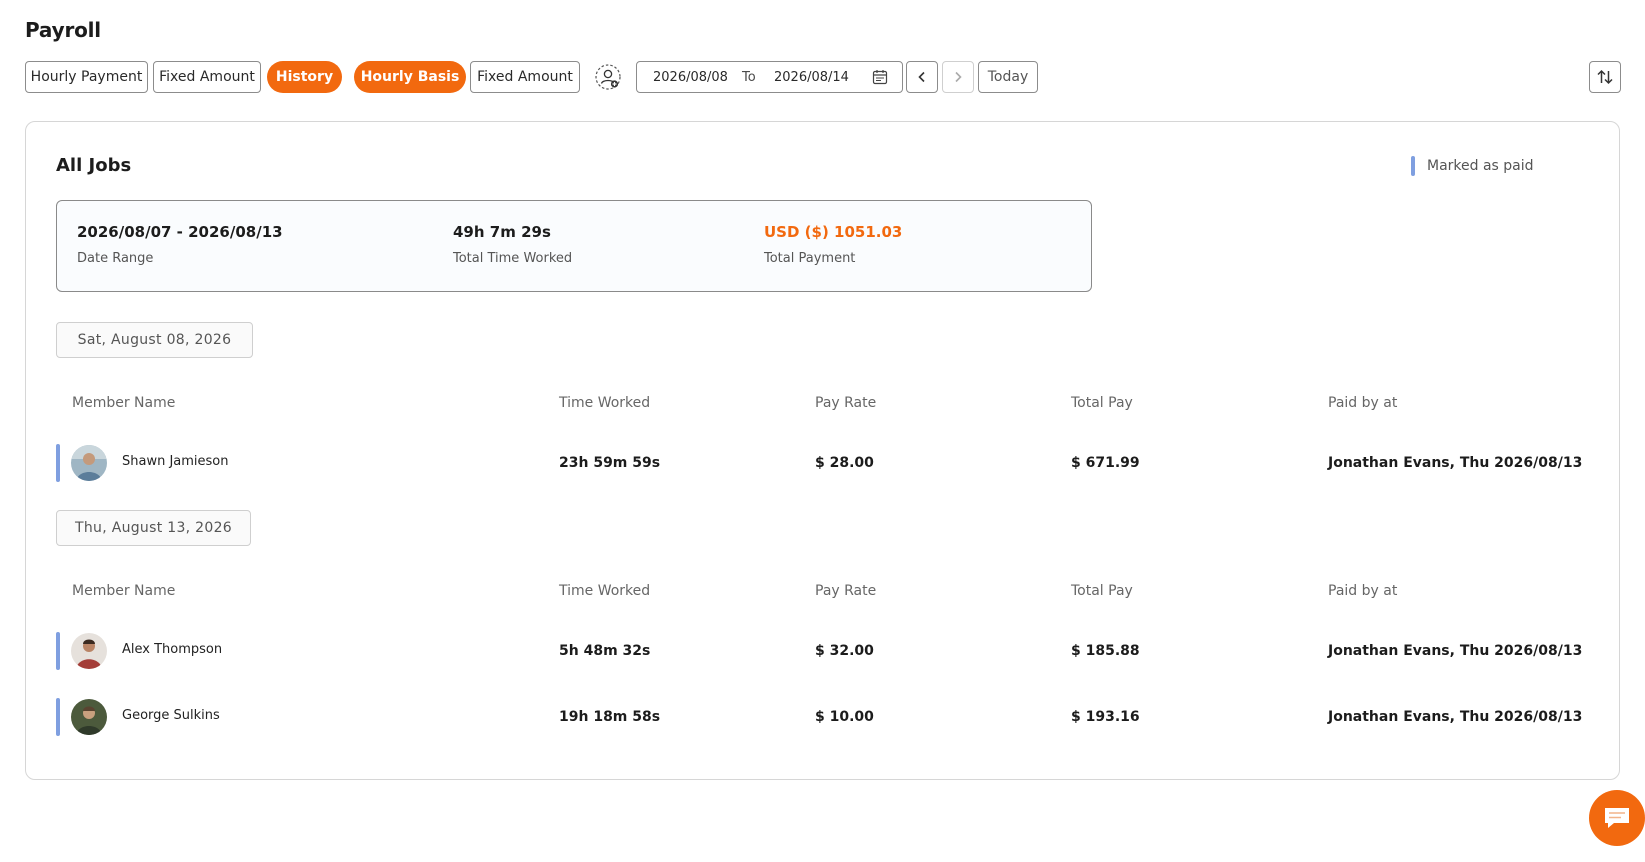  What do you see at coordinates (1008, 77) in the screenshot?
I see `today-button: Today` at bounding box center [1008, 77].